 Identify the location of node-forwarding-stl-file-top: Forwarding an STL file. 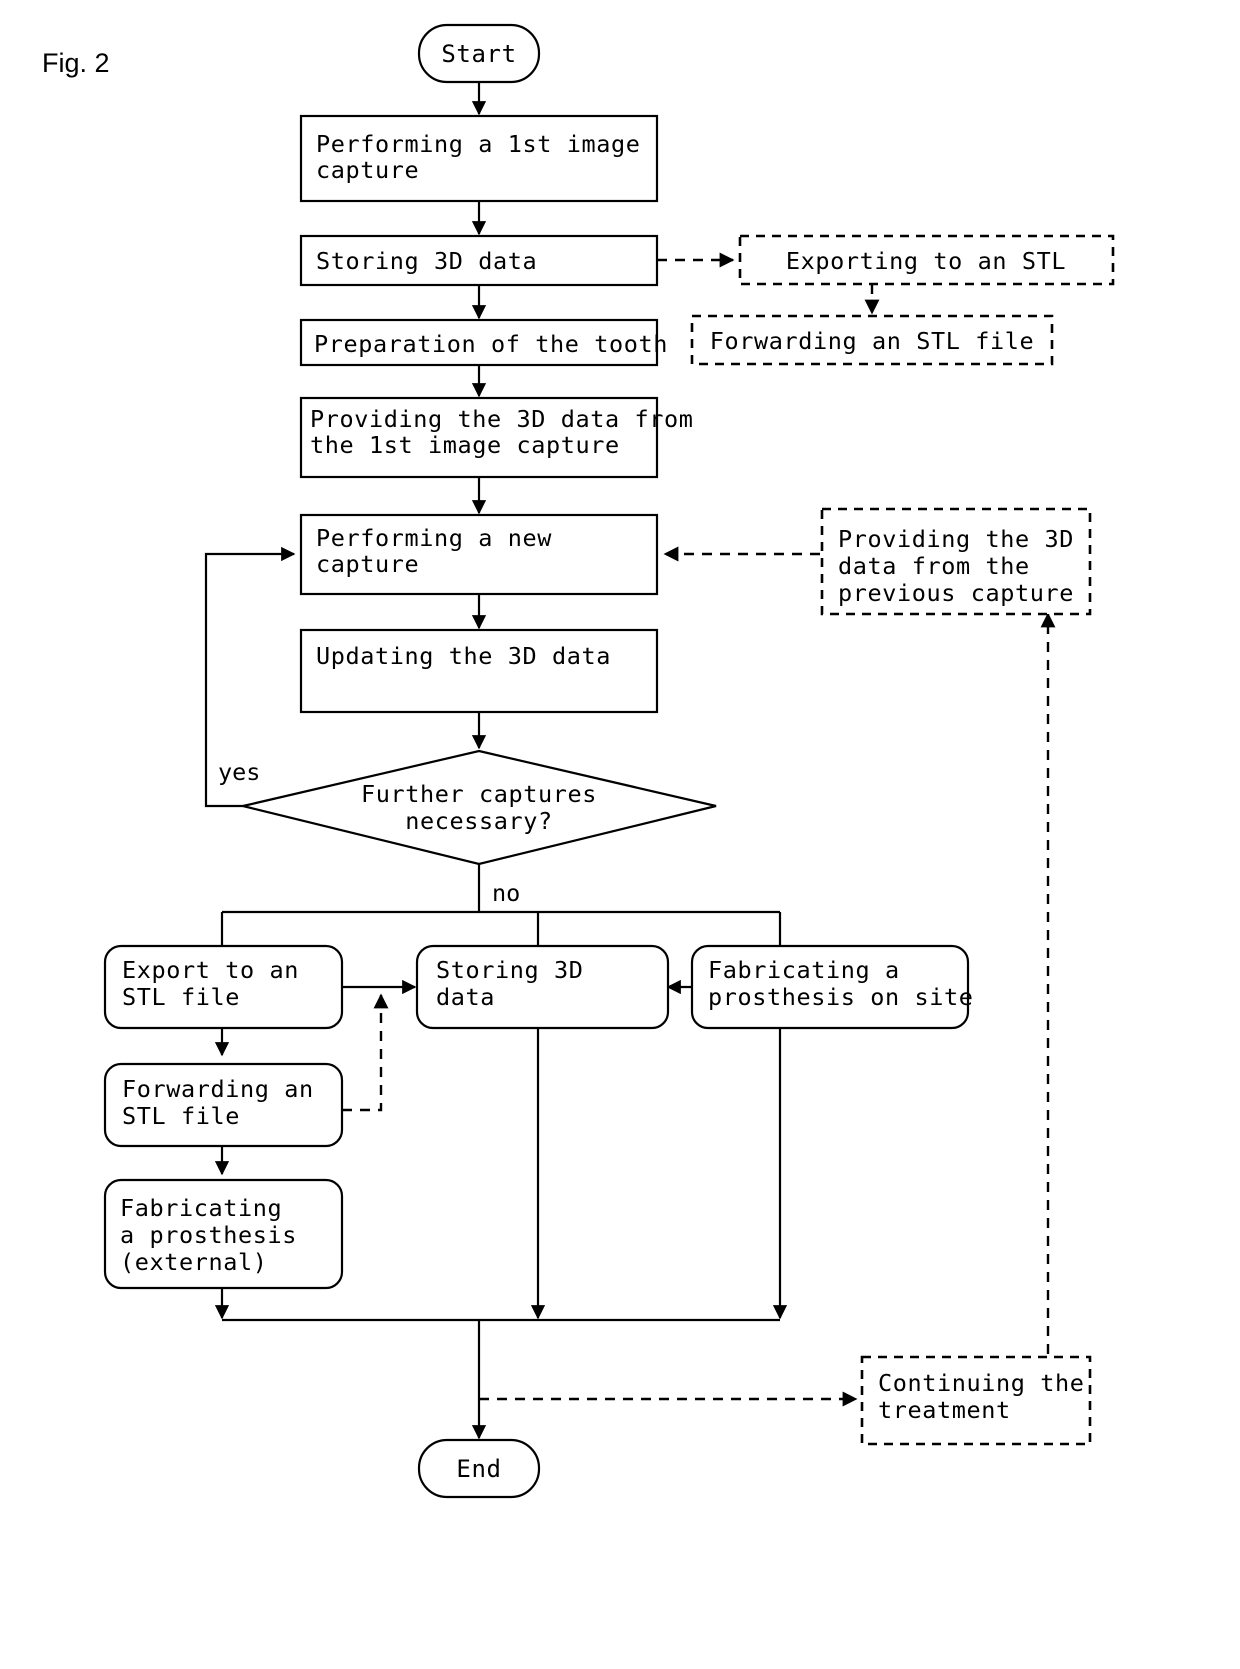
(872, 340).